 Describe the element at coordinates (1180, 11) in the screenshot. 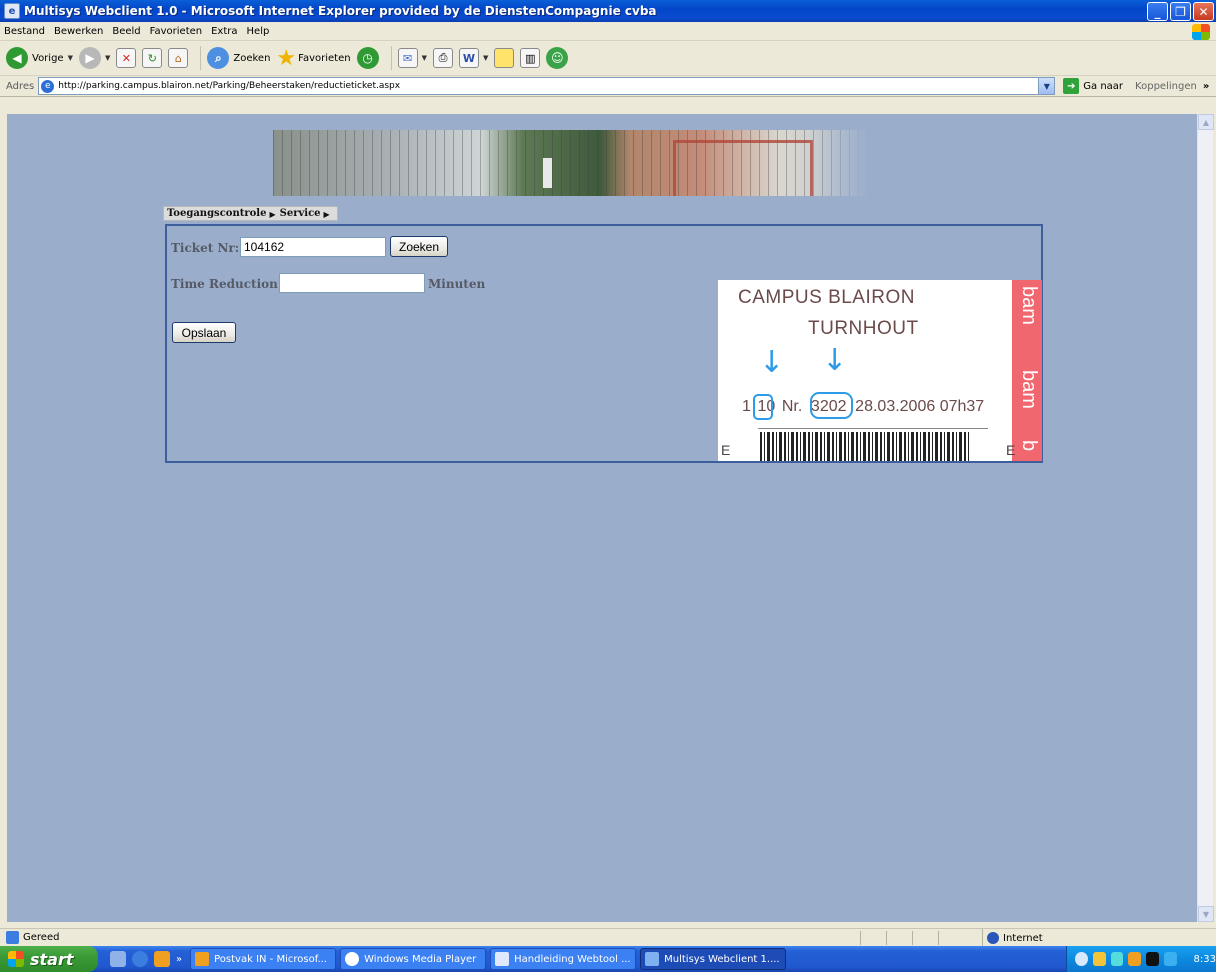

I see `restore-button: ❐` at that location.